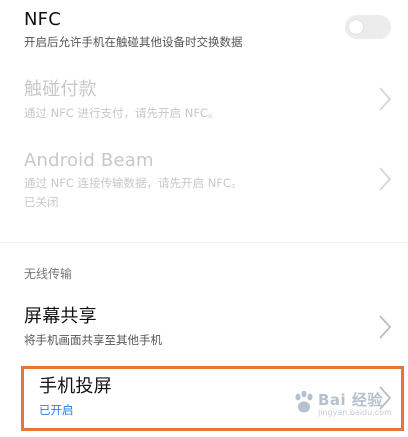 The image size is (408, 437). What do you see at coordinates (204, 327) in the screenshot?
I see `screen-share-row: 屏幕共享 将手机画面共享至其他手机` at bounding box center [204, 327].